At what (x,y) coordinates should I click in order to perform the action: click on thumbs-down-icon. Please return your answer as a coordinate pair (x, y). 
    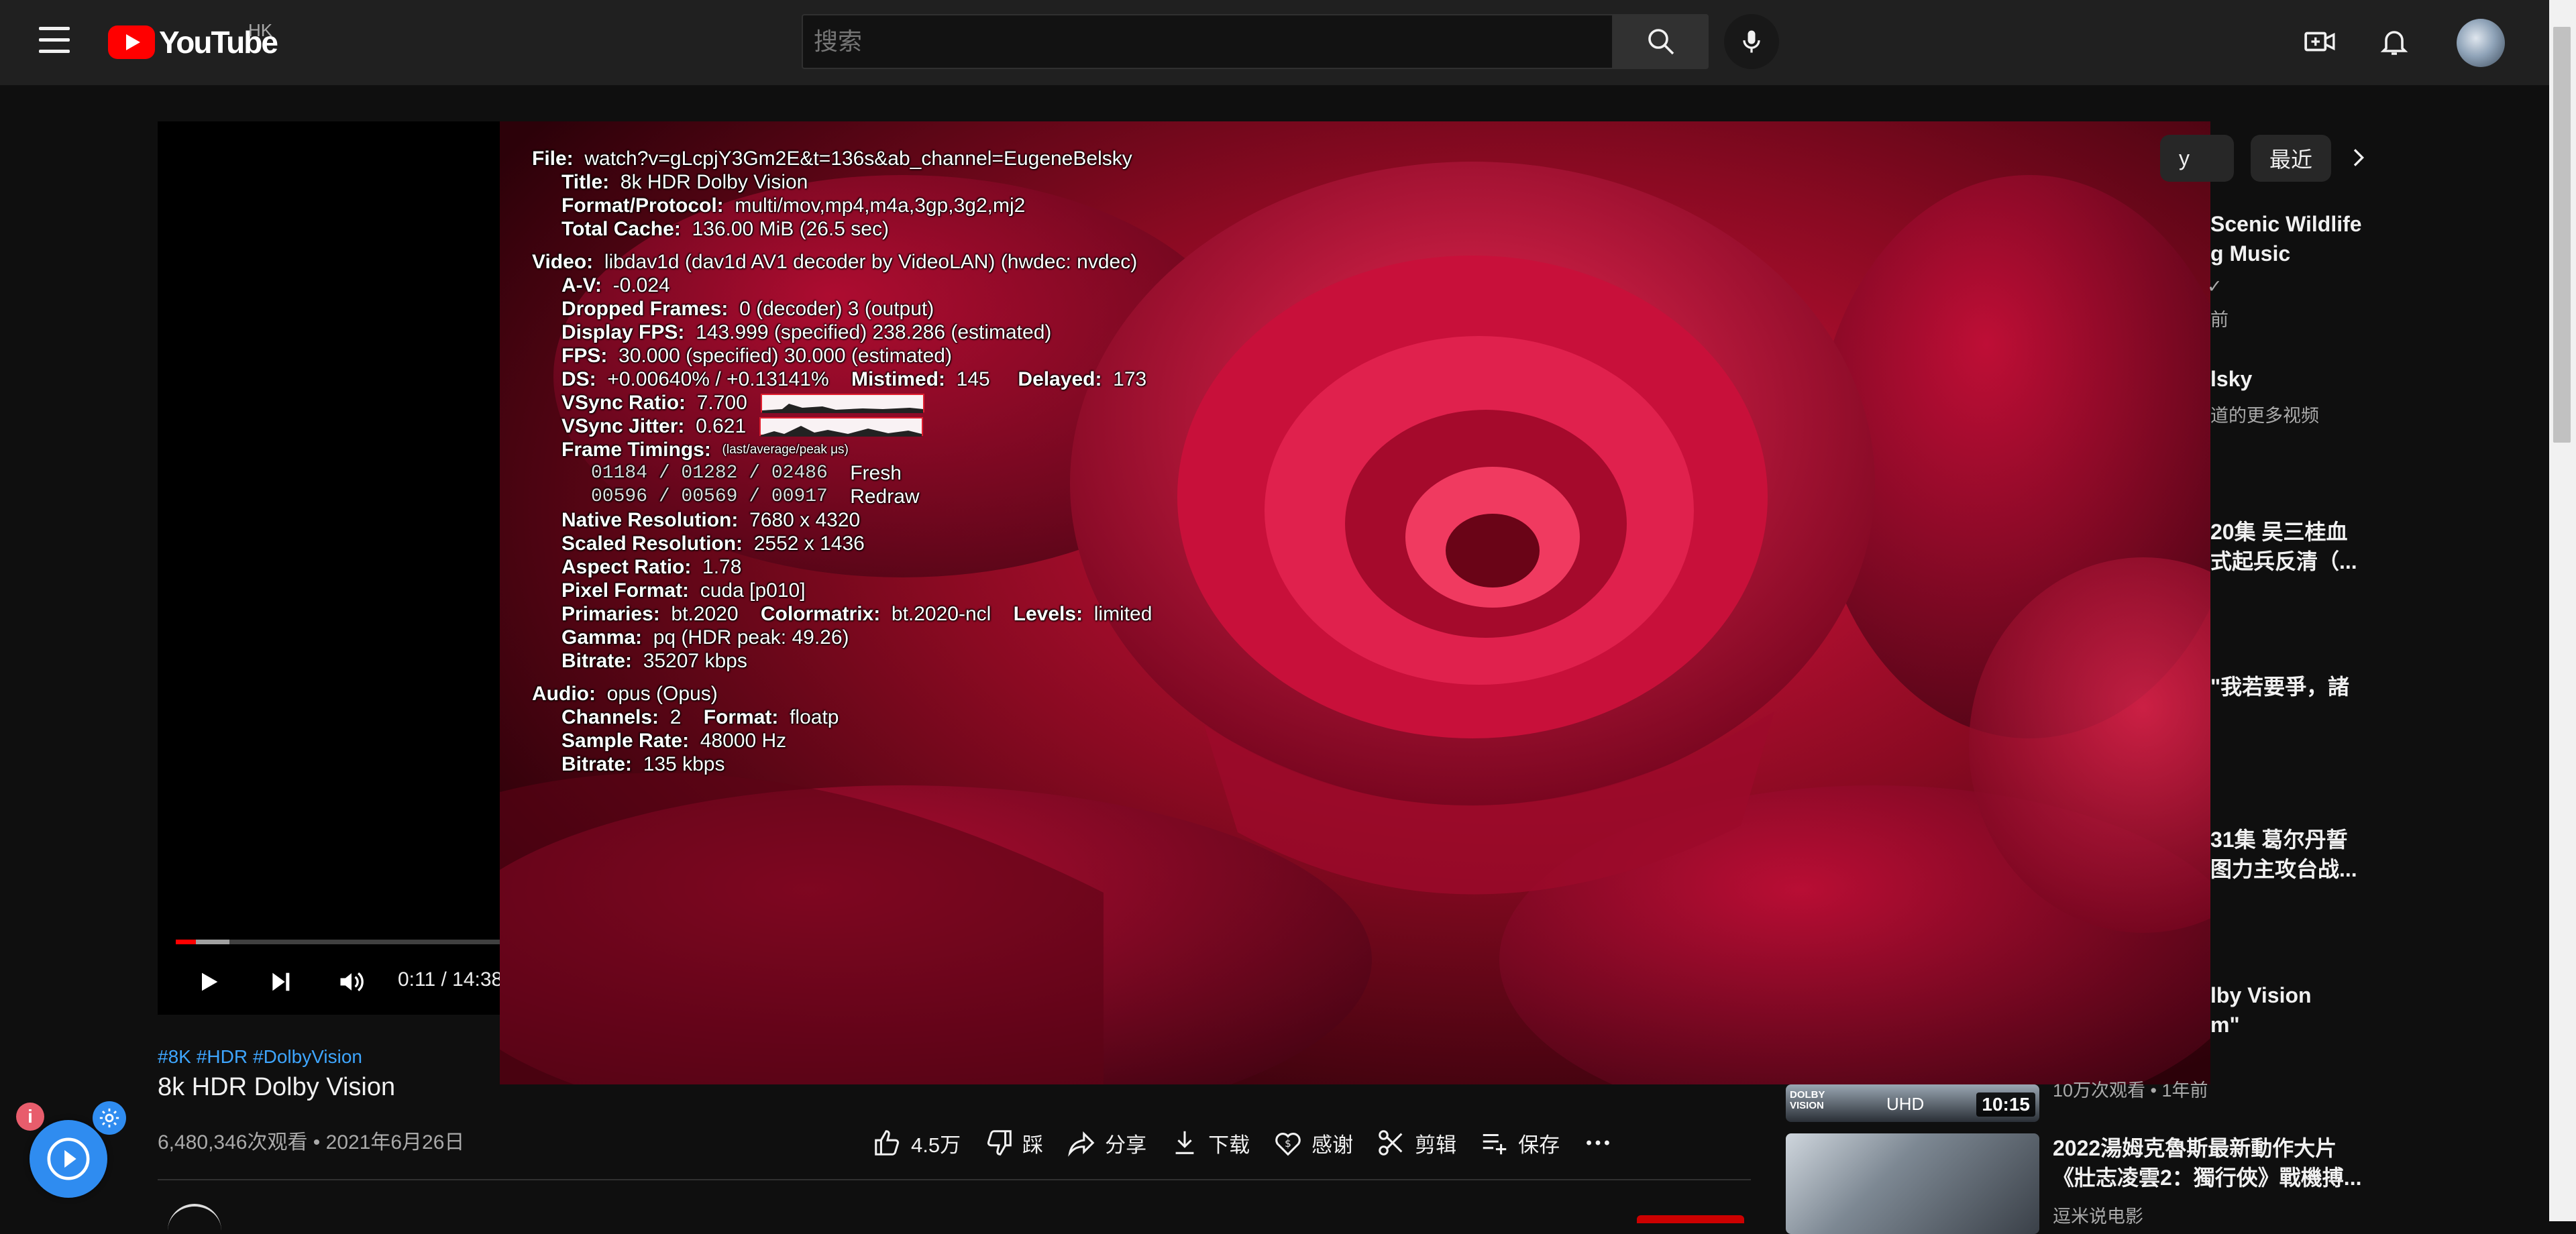
    Looking at the image, I should click on (998, 1142).